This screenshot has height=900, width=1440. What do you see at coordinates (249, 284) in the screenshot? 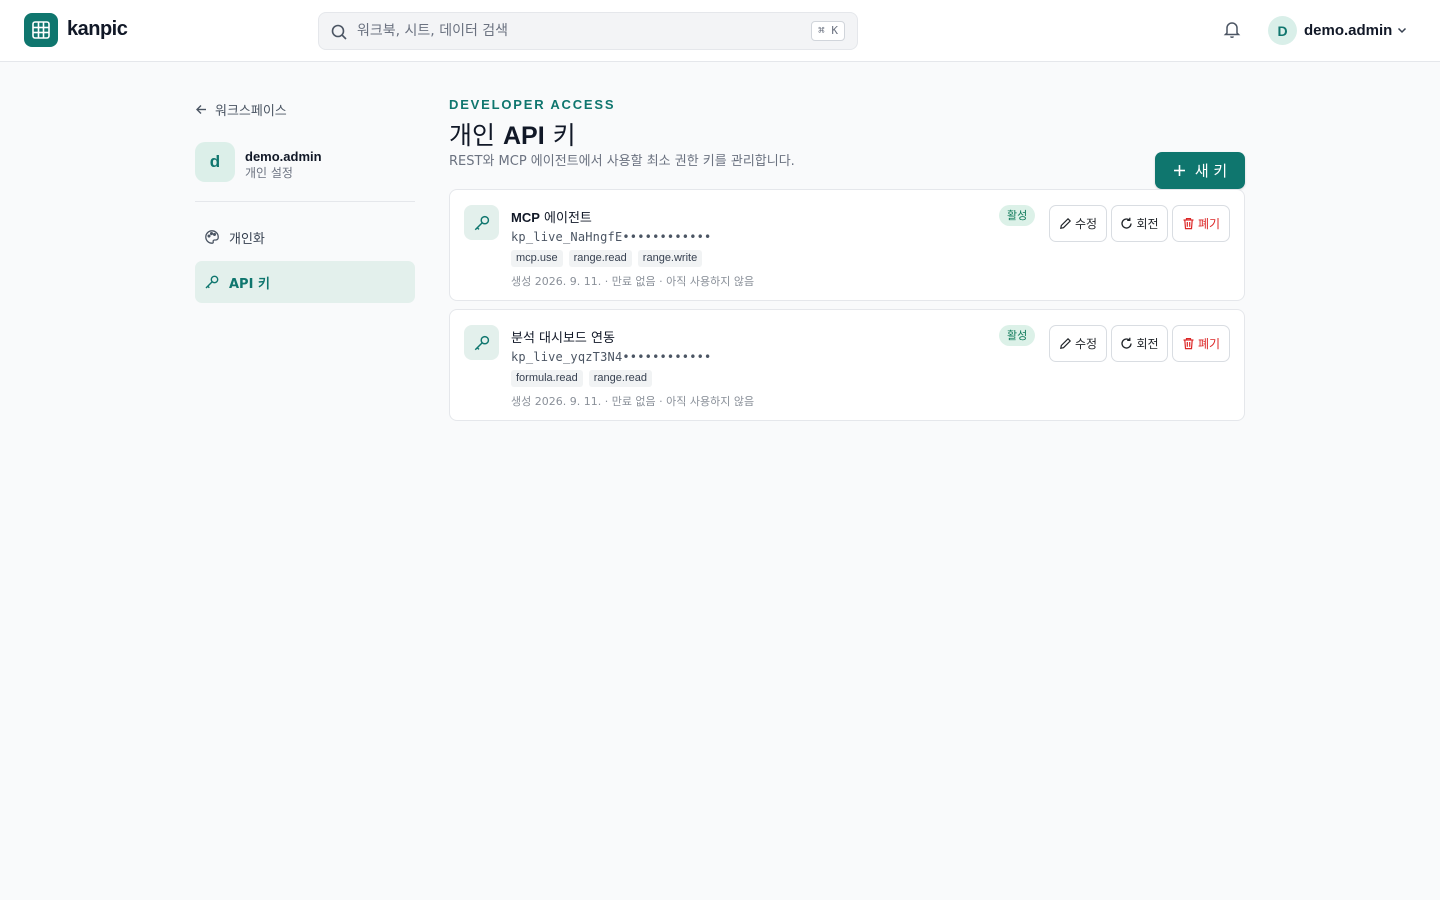
I see `sidebar-item-label: API 키` at bounding box center [249, 284].